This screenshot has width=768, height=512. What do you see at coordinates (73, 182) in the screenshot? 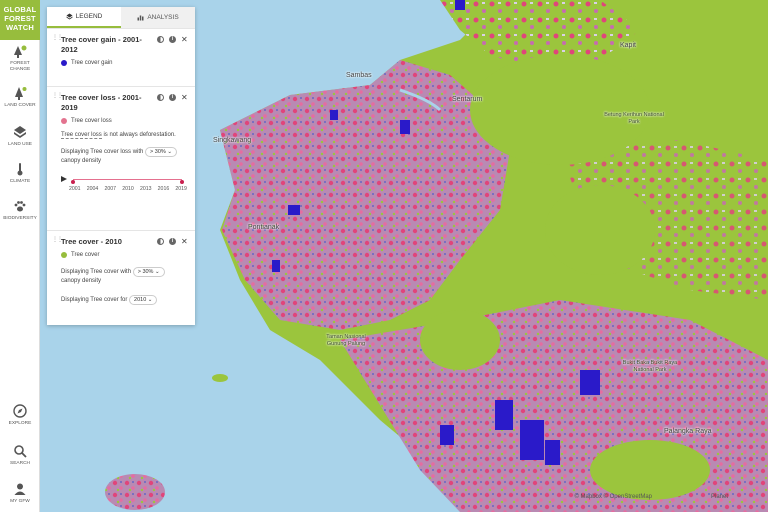
I see `timeline-start-handle` at bounding box center [73, 182].